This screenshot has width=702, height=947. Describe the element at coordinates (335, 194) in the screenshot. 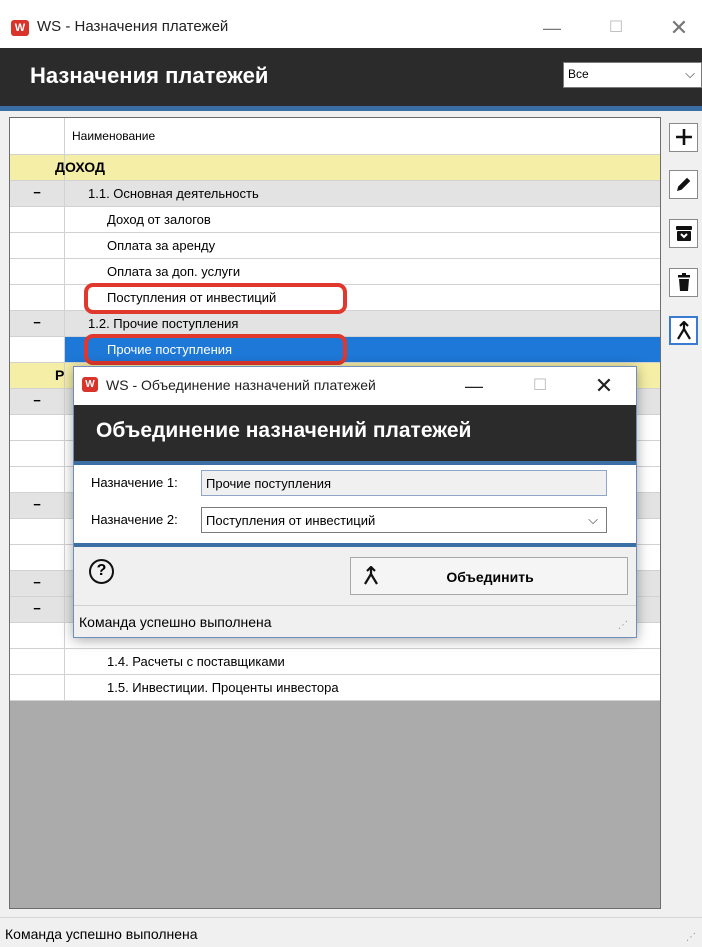

I see `subgroup-row: − 1.1. Основная деятельность` at that location.